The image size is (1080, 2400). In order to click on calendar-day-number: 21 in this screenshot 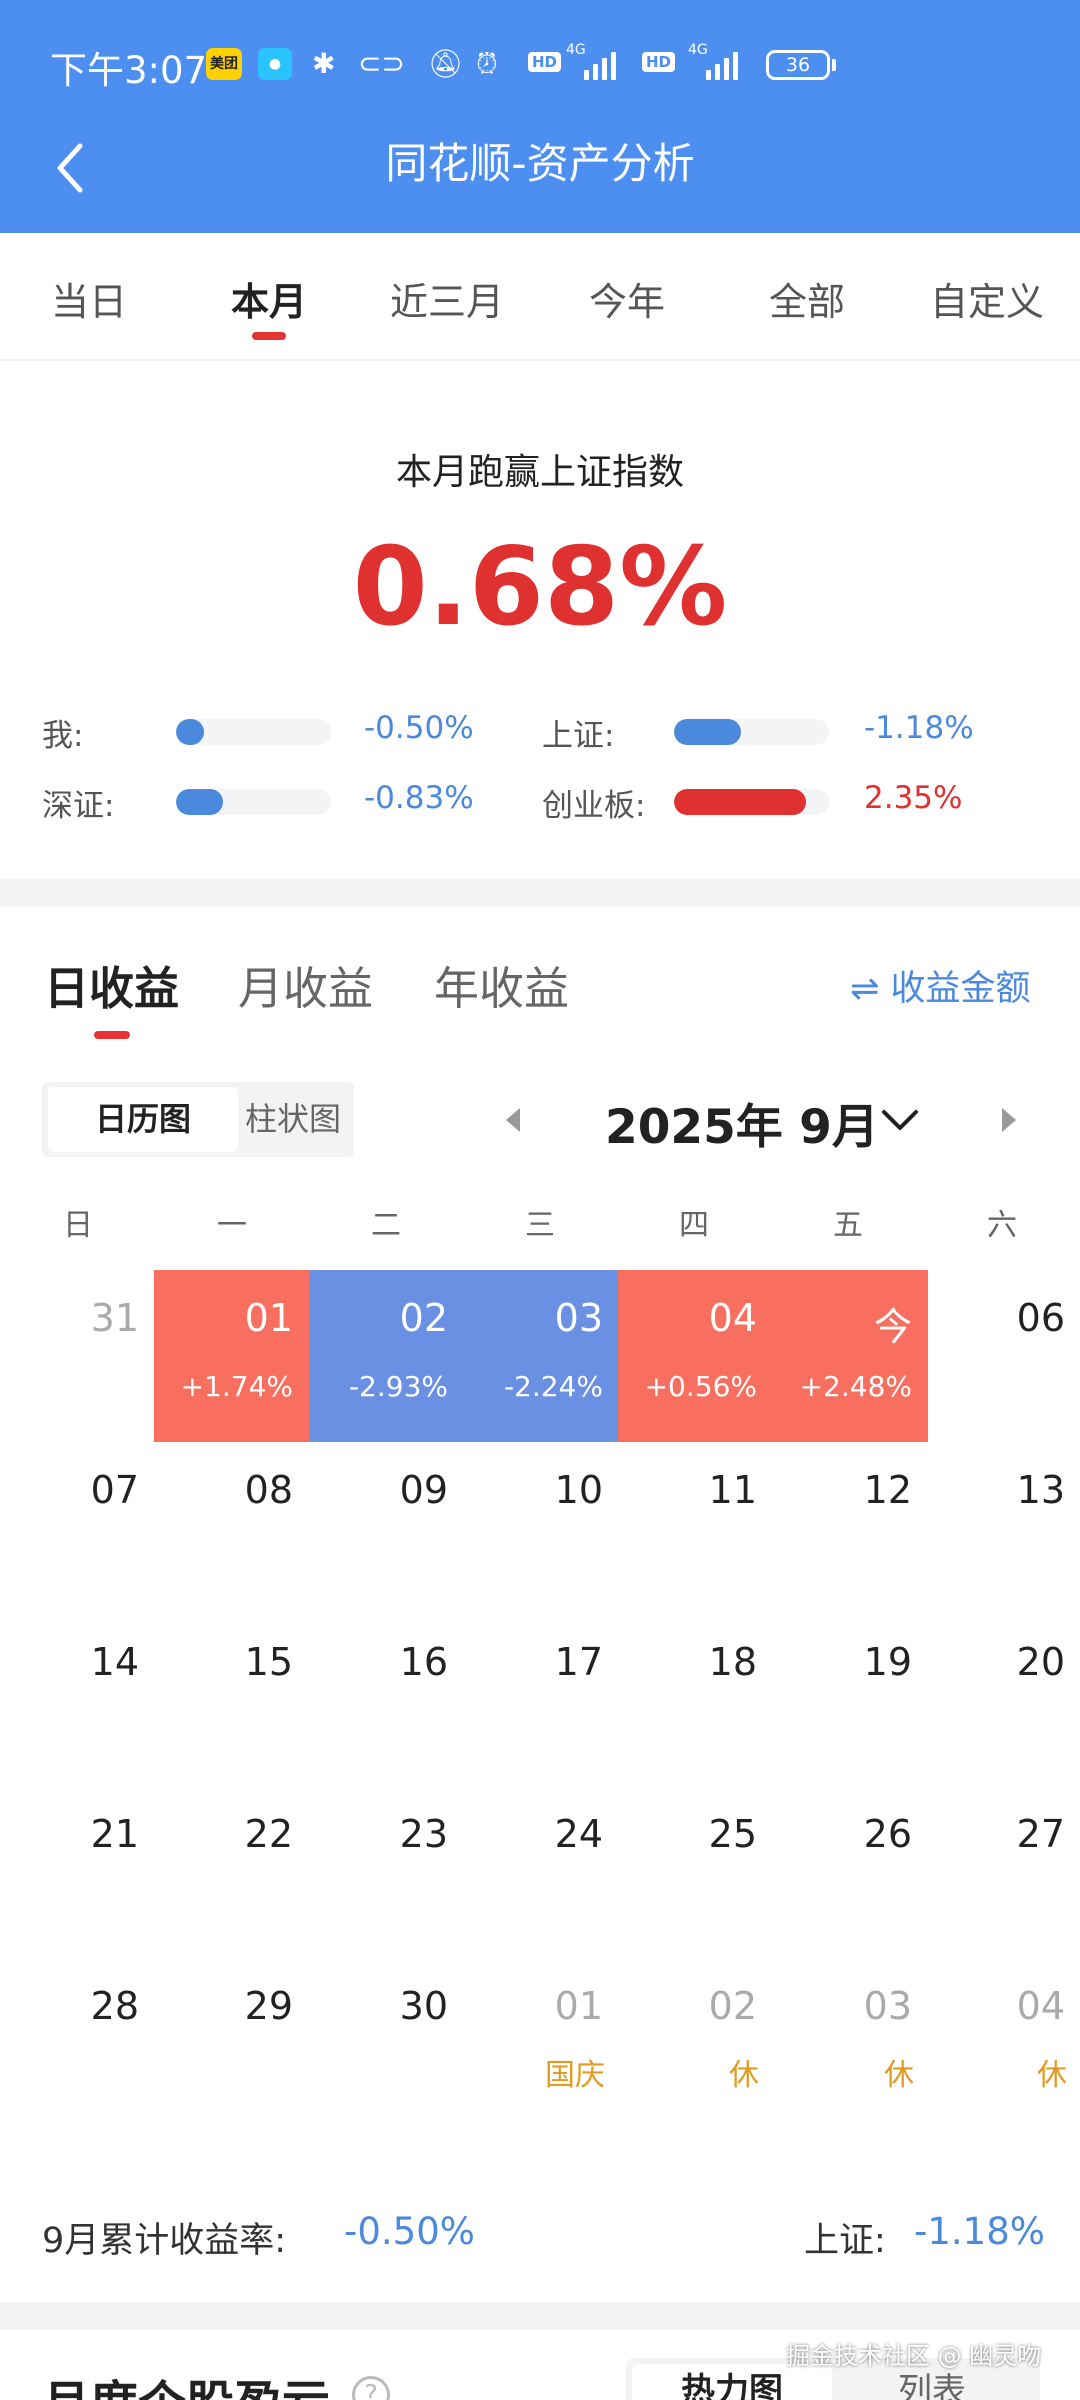, I will do `click(114, 1834)`.